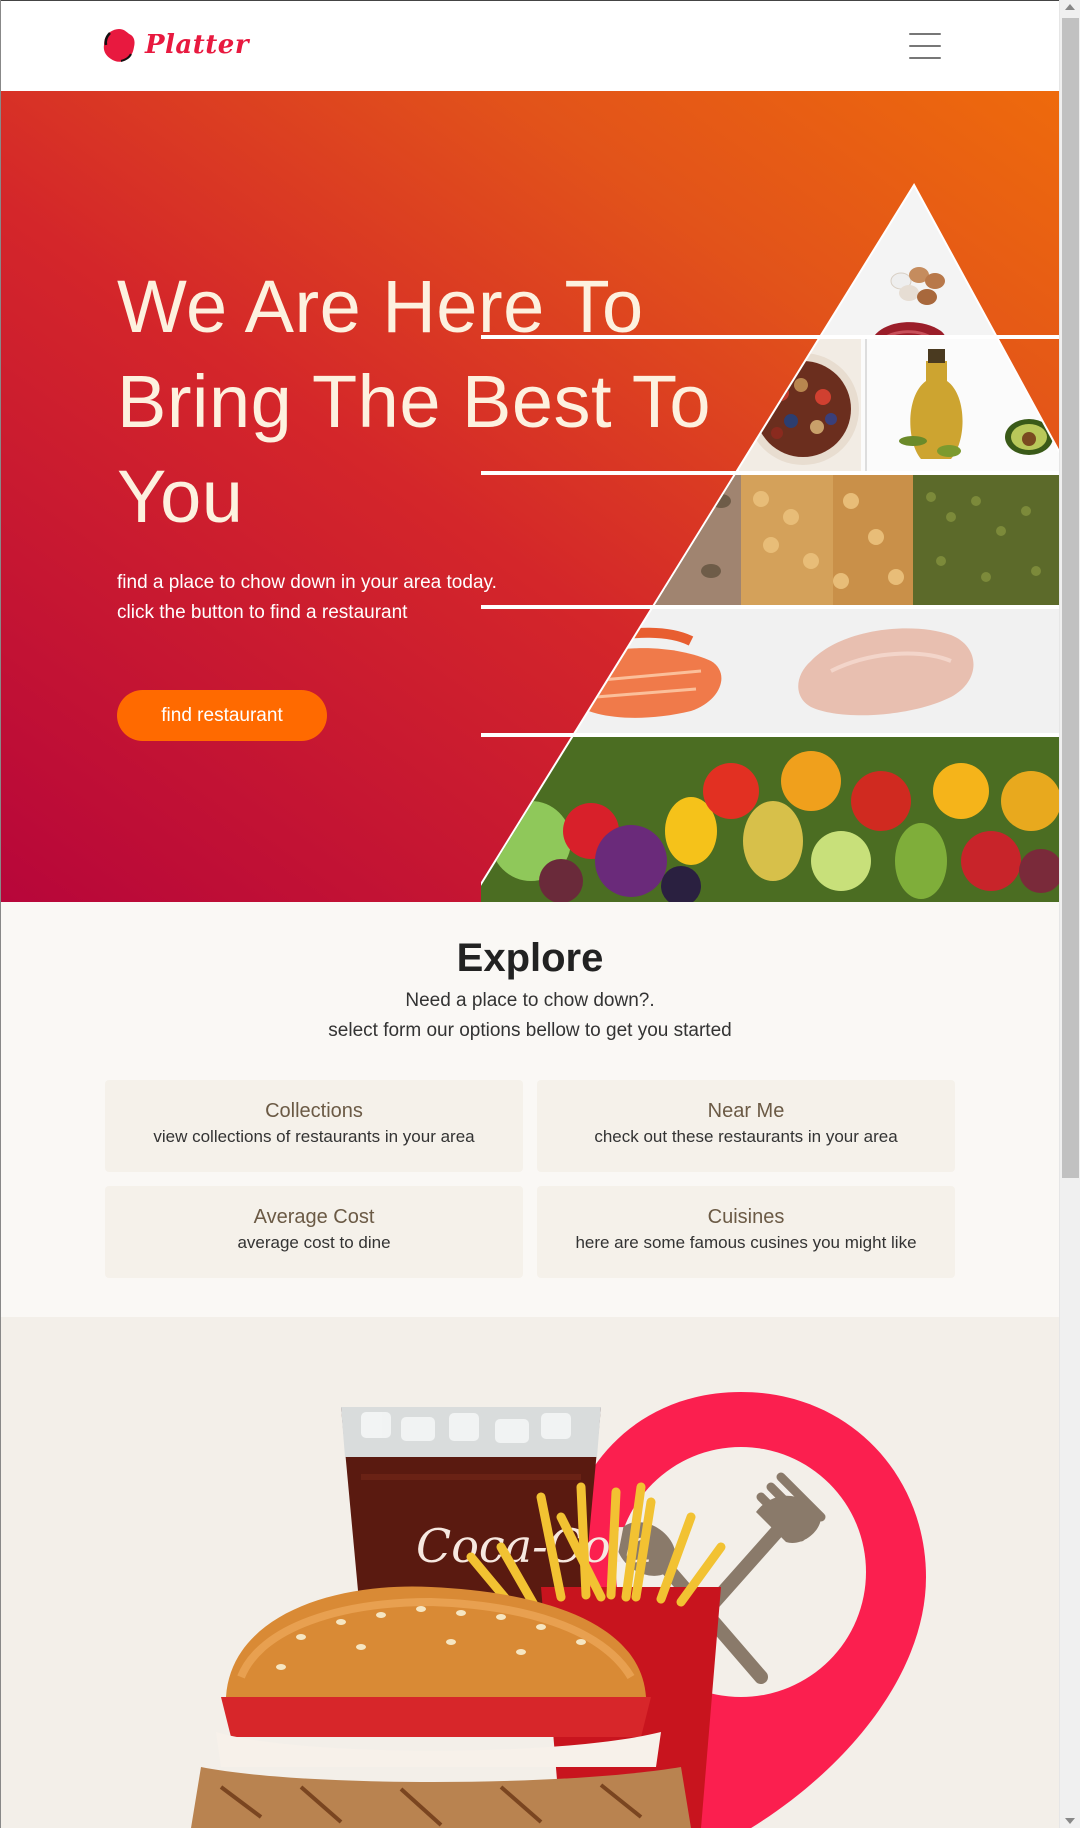 The image size is (1080, 1828). What do you see at coordinates (222, 715) in the screenshot?
I see `find-restaurant-button: find restaurant` at bounding box center [222, 715].